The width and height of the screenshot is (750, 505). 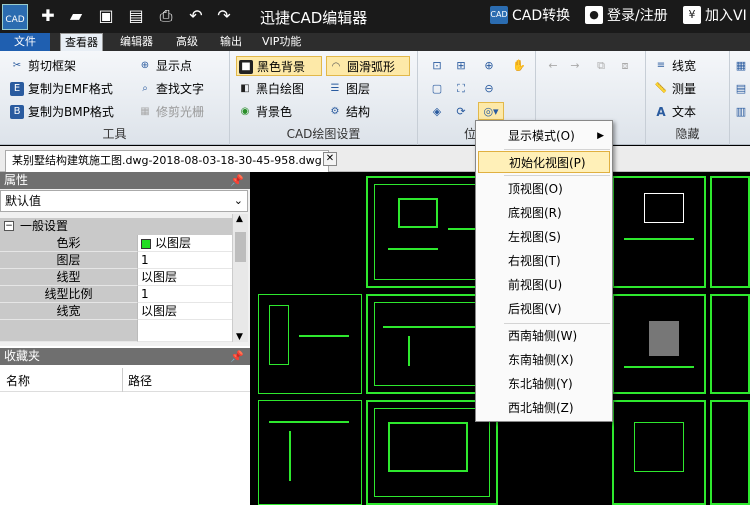 I want to click on fit-icon: ▢, so click(x=437, y=89).